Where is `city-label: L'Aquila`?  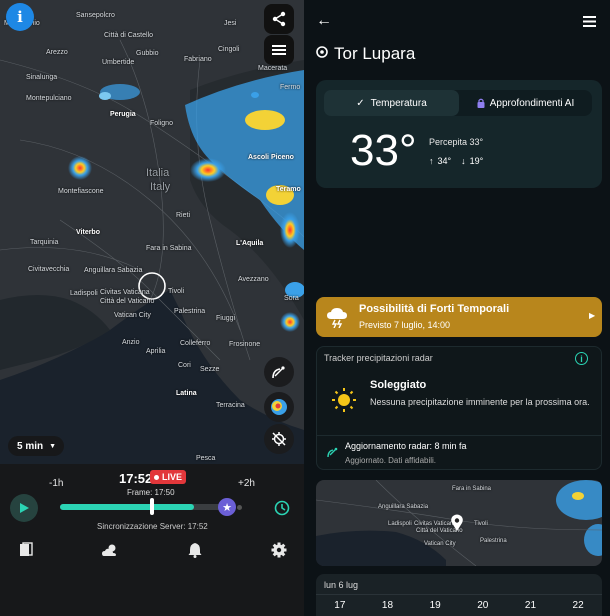 city-label: L'Aquila is located at coordinates (250, 243).